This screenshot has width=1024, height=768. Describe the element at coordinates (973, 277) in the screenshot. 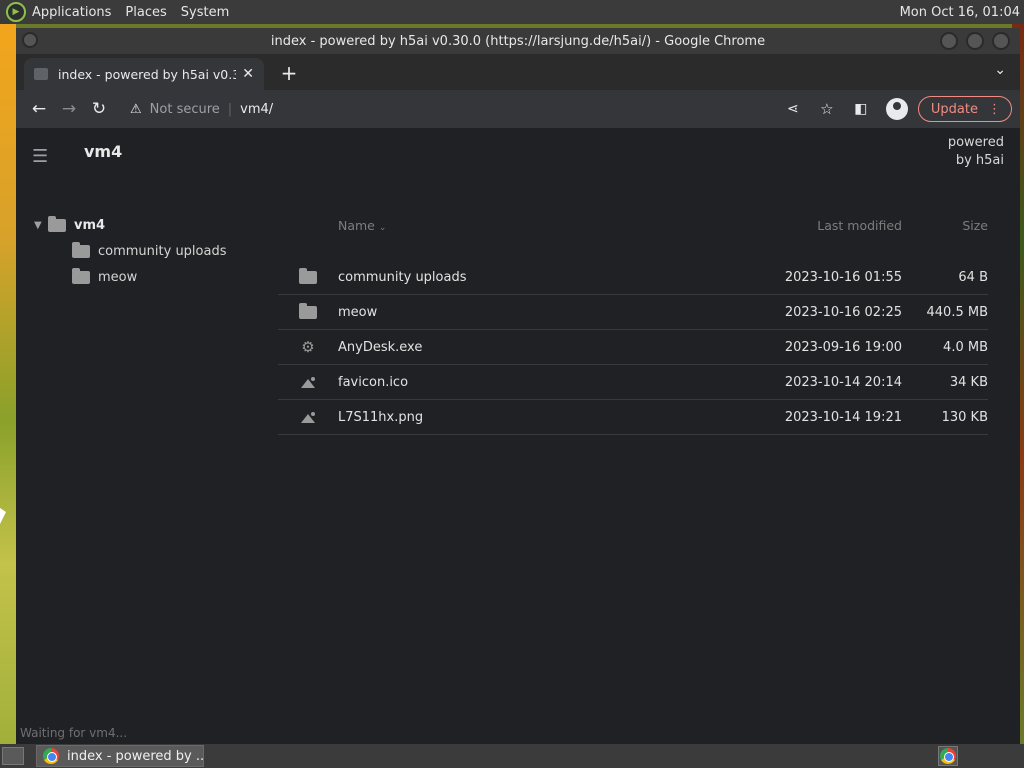

I see `file-size: 64 B` at that location.